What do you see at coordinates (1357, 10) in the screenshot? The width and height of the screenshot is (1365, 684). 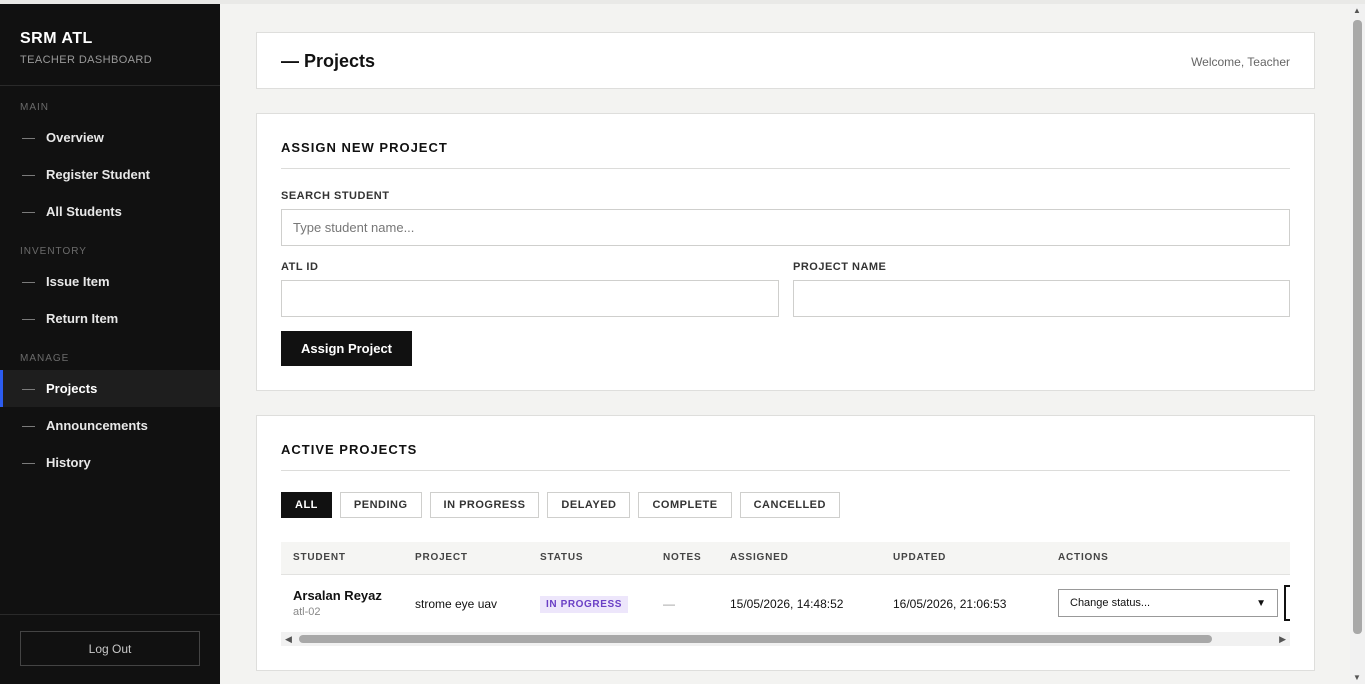 I see `arrow-up-icon: ▲` at bounding box center [1357, 10].